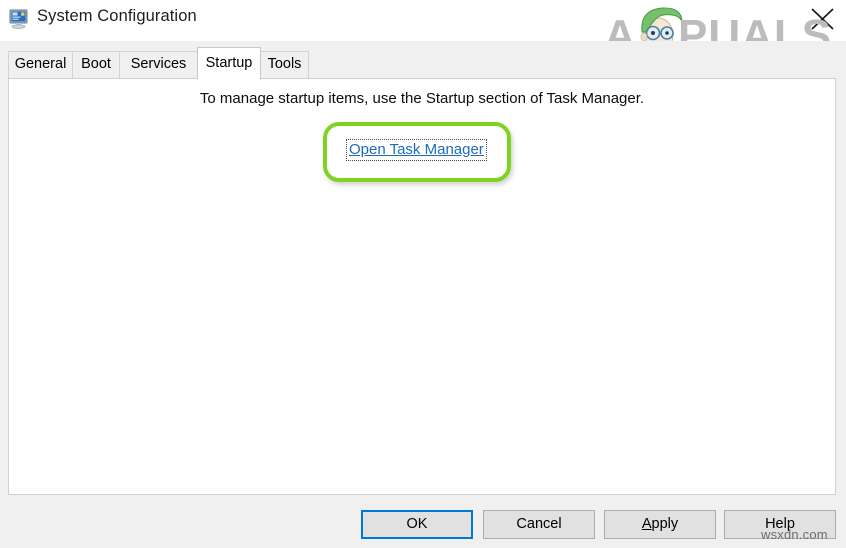 The width and height of the screenshot is (846, 548). I want to click on help-button-label: Help, so click(780, 524).